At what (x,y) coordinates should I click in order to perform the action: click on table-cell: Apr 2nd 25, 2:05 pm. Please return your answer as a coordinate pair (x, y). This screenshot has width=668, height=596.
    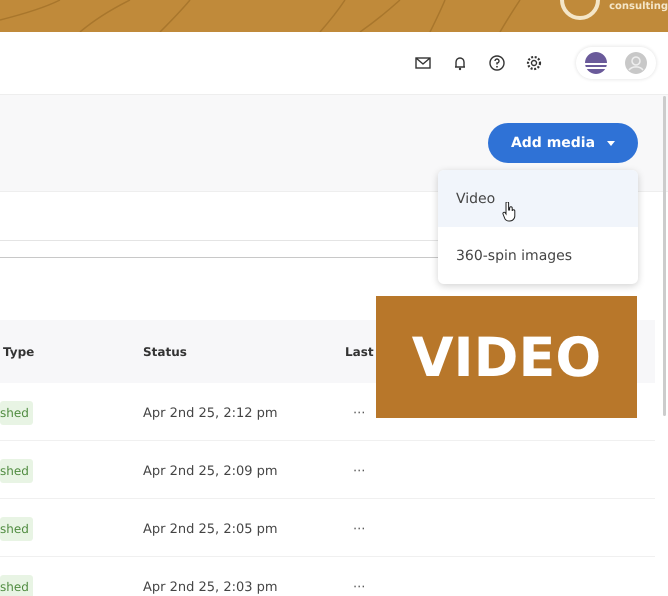
    Looking at the image, I should click on (210, 529).